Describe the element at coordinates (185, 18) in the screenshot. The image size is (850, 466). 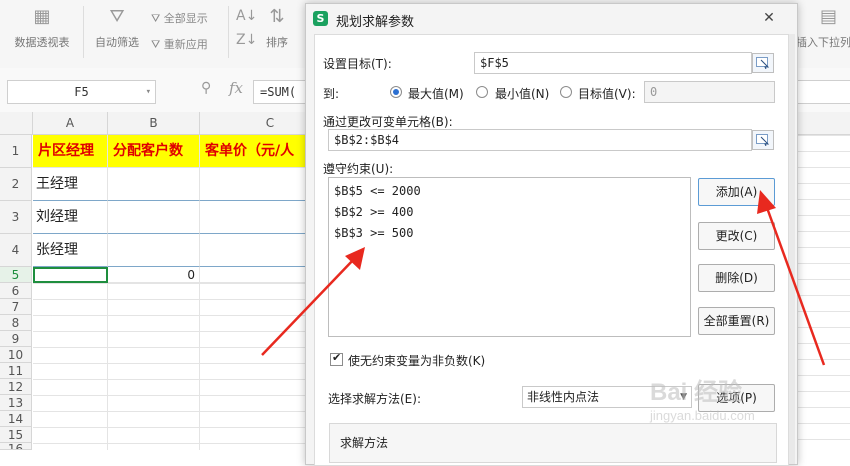
I see `show-all-label: 全部显示` at that location.